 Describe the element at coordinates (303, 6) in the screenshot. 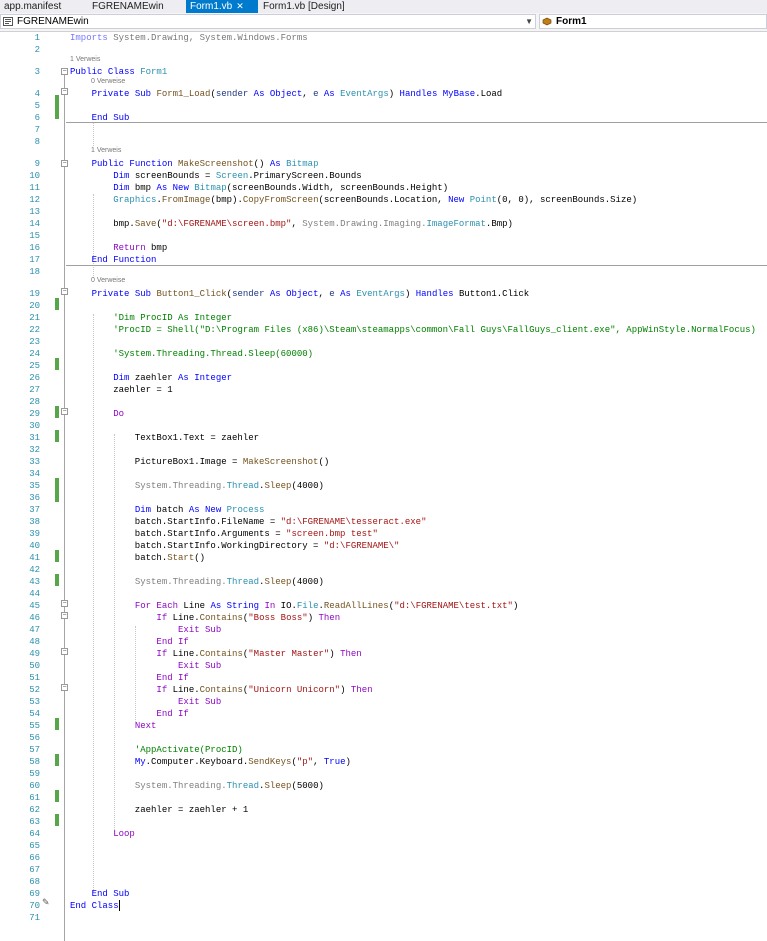

I see `tab-form1-design: Form1.vb [Design]` at that location.